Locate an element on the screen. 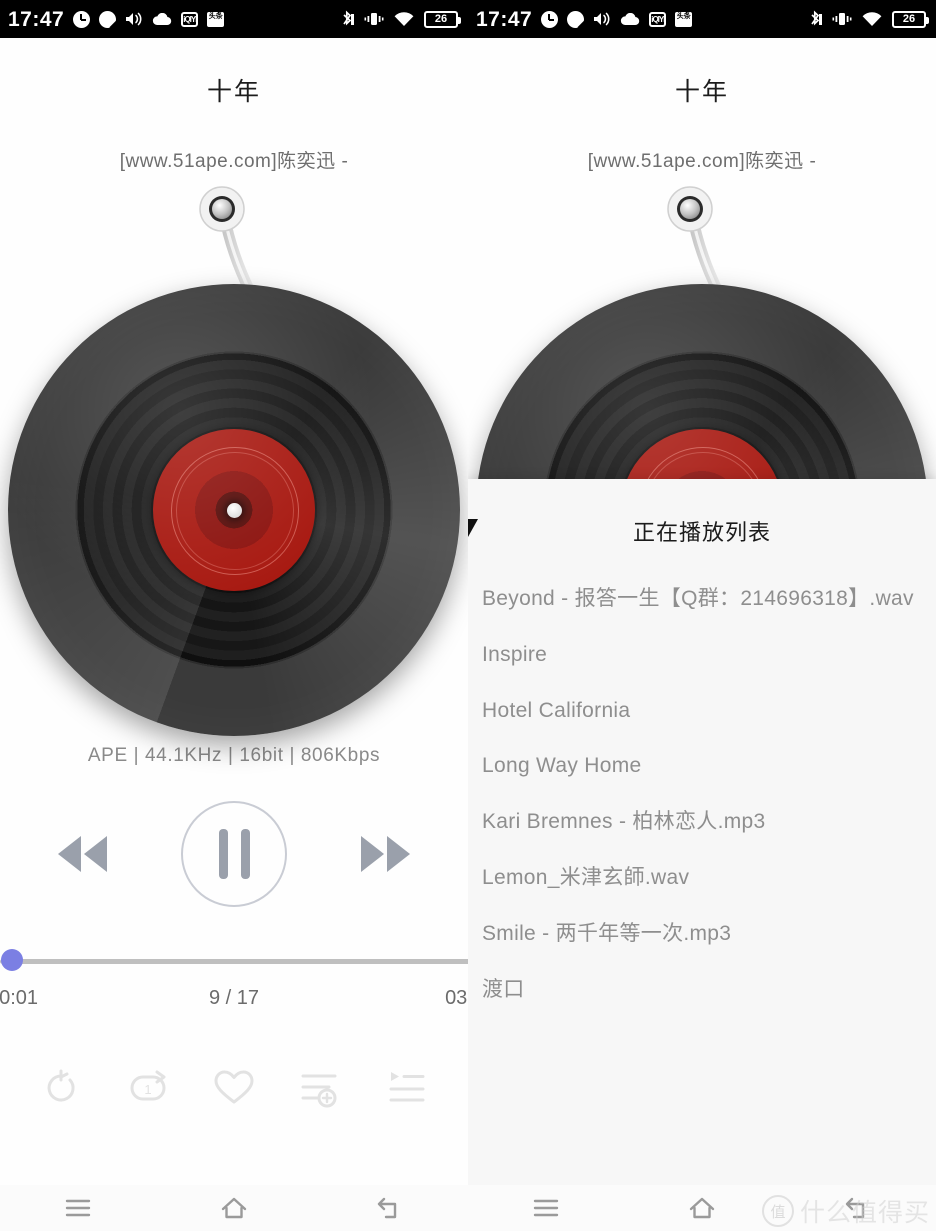 The height and width of the screenshot is (1231, 936). transport-controls is located at coordinates (234, 854).